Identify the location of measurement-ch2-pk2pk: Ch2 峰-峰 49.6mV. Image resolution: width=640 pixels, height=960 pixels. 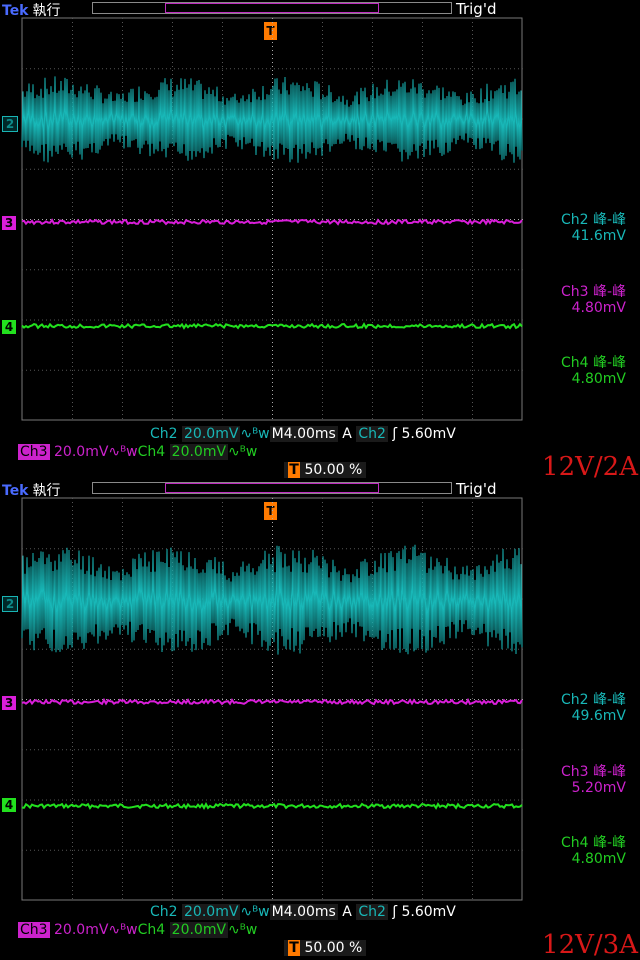
(582, 708).